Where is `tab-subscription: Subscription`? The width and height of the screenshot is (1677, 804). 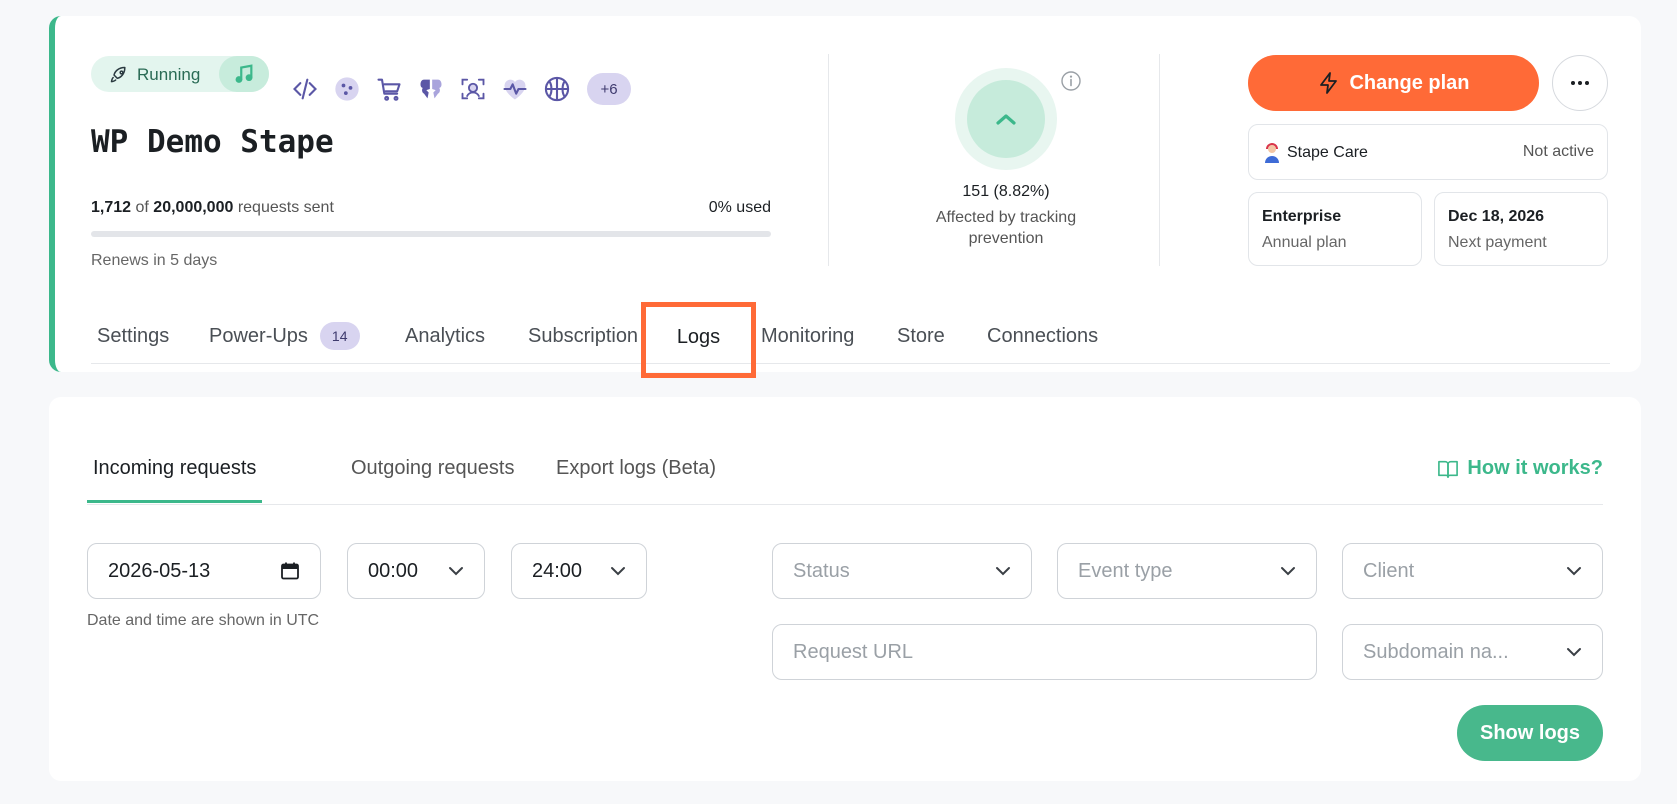 tab-subscription: Subscription is located at coordinates (583, 336).